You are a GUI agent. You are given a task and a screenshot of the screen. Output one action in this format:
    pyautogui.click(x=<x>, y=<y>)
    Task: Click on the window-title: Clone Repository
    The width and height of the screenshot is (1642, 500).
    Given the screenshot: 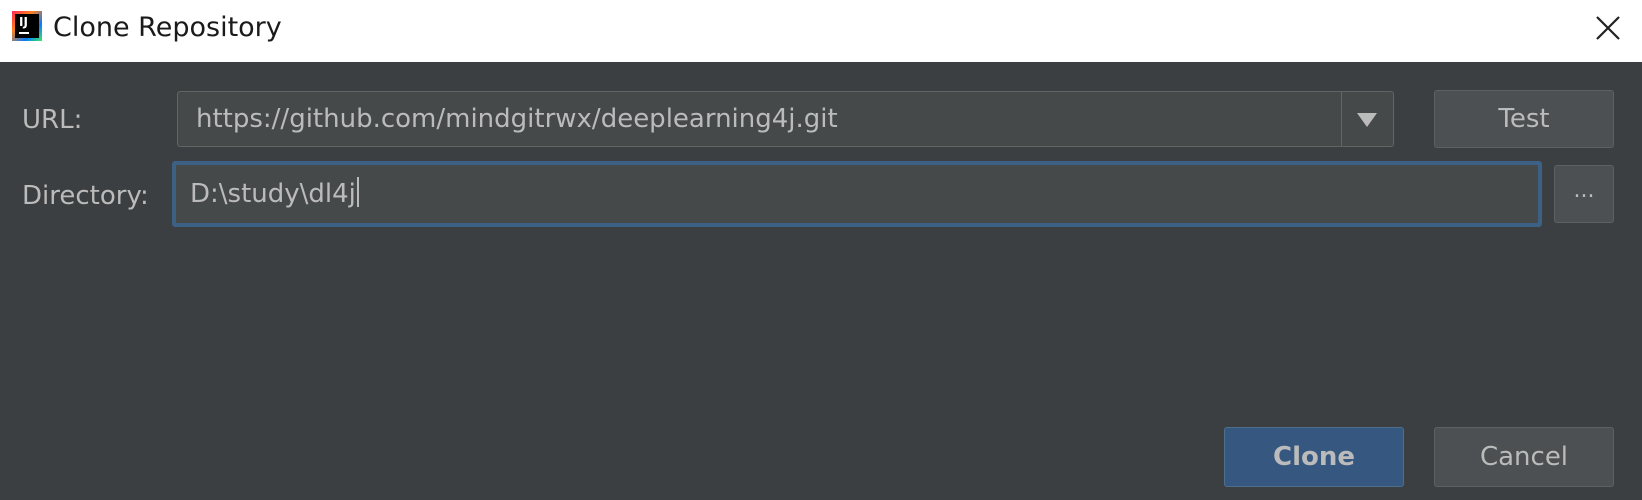 What is the action you would take?
    pyautogui.click(x=167, y=27)
    